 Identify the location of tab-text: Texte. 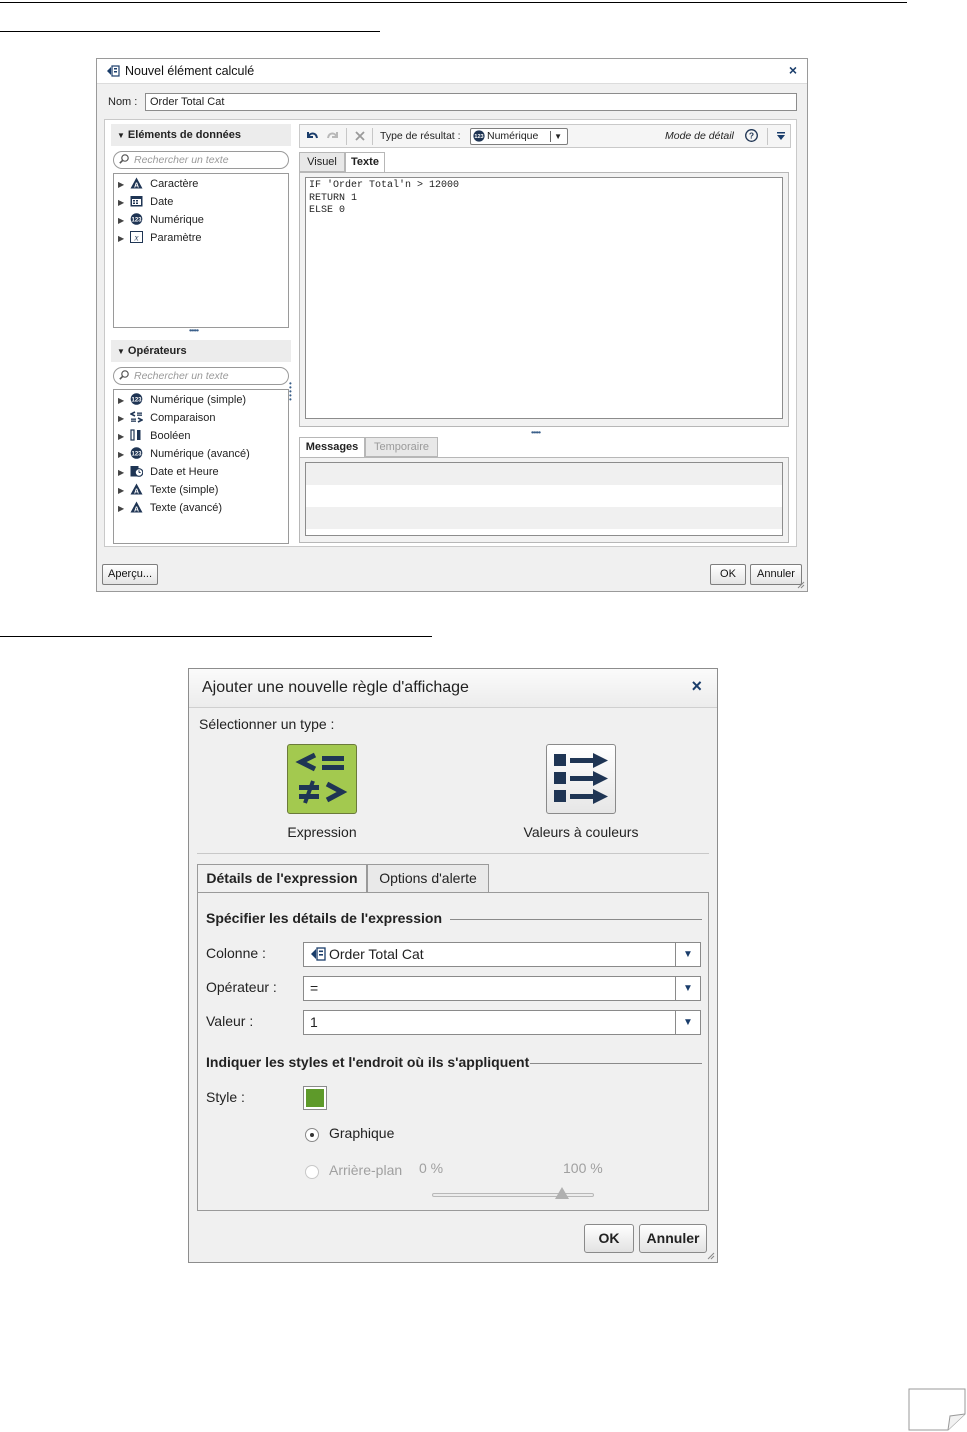
(365, 162).